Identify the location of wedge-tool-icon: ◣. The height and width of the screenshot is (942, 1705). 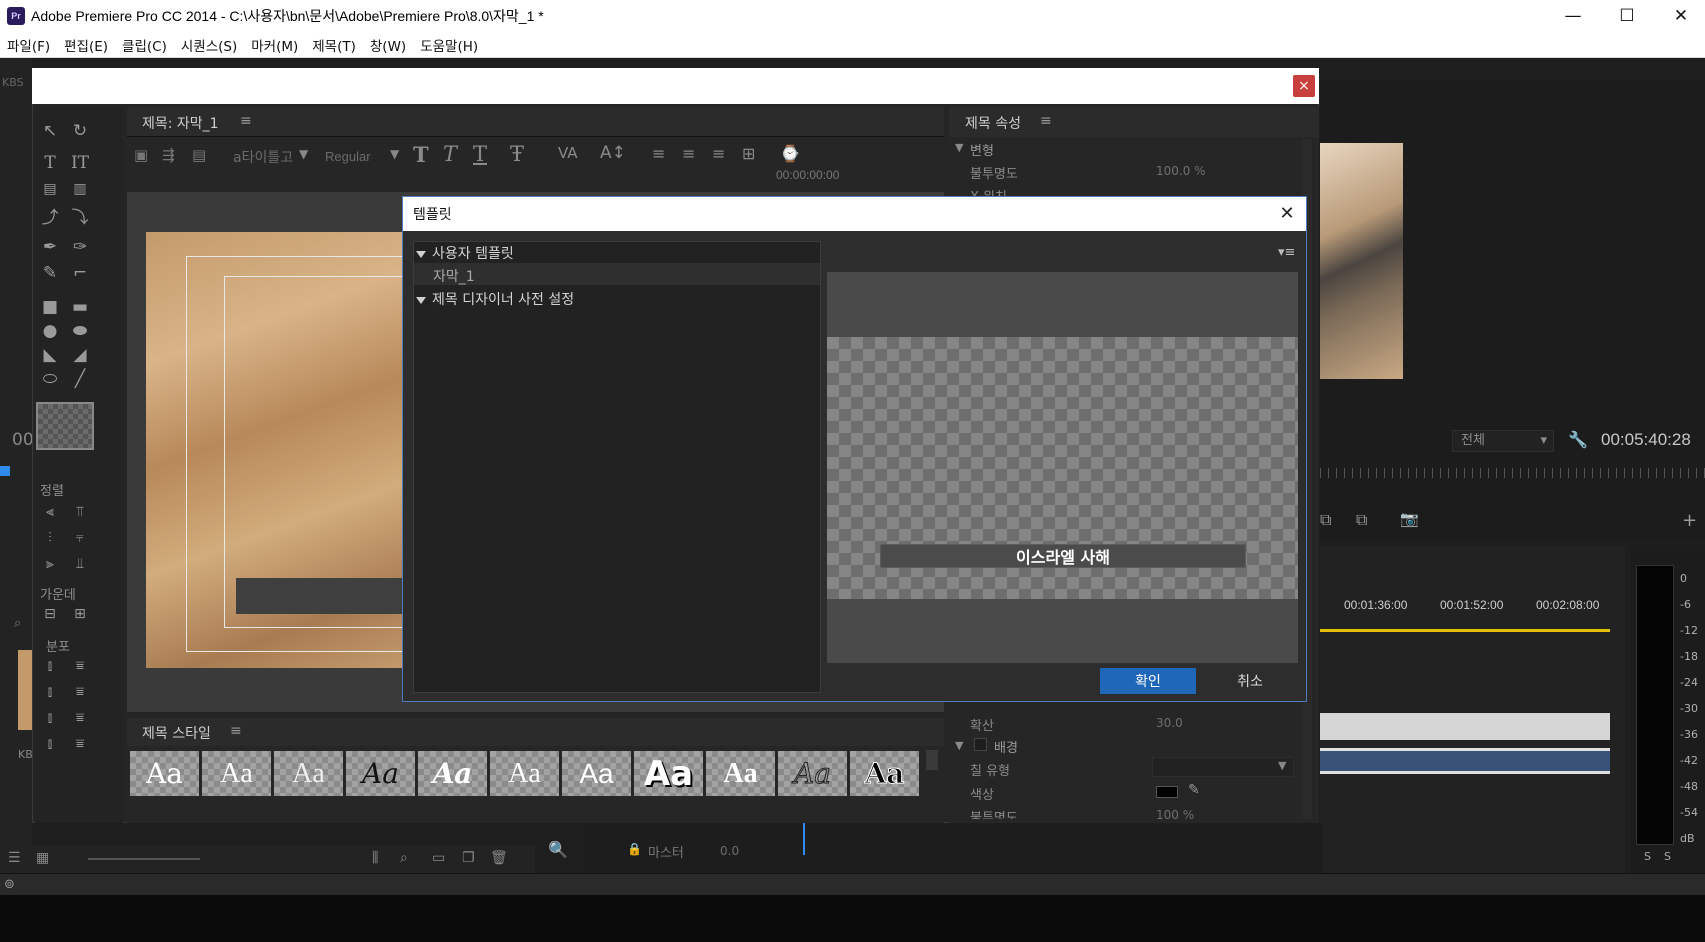
(50, 355).